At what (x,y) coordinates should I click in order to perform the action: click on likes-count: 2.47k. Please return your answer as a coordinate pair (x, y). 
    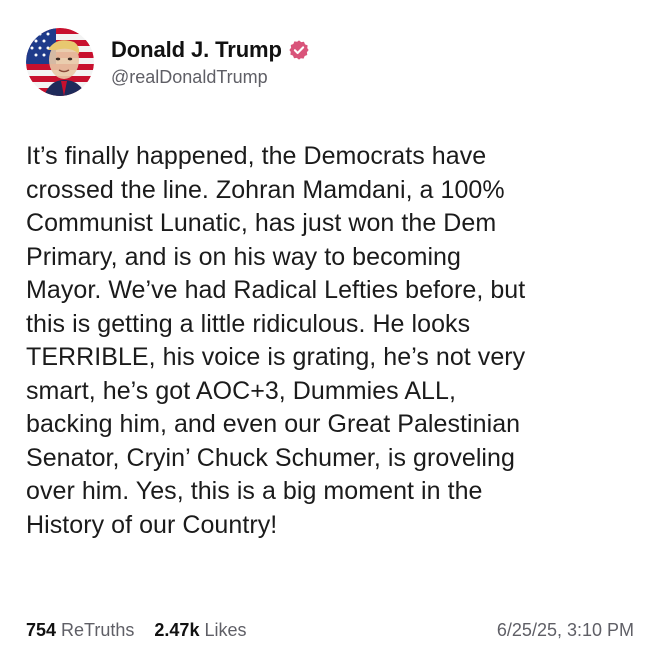
    Looking at the image, I should click on (177, 630).